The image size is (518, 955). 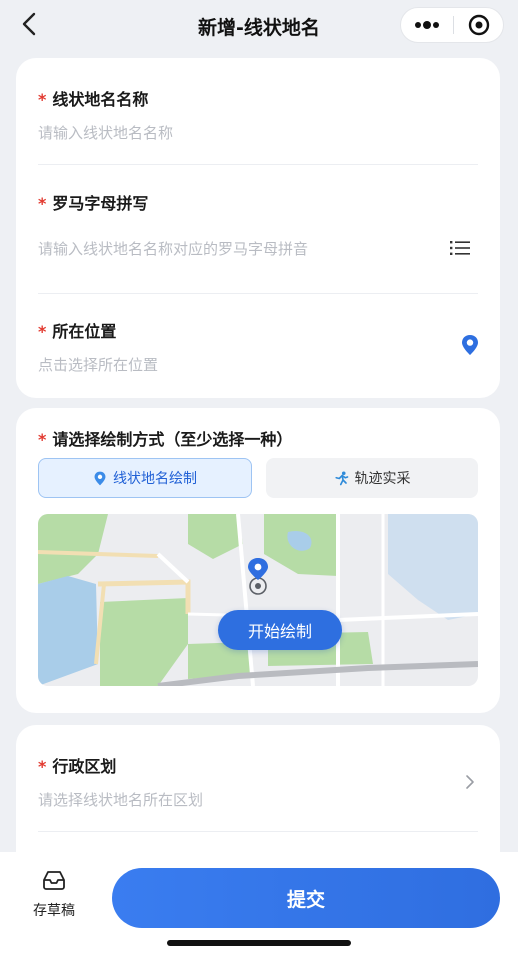 What do you see at coordinates (479, 25) in the screenshot?
I see `target-icon` at bounding box center [479, 25].